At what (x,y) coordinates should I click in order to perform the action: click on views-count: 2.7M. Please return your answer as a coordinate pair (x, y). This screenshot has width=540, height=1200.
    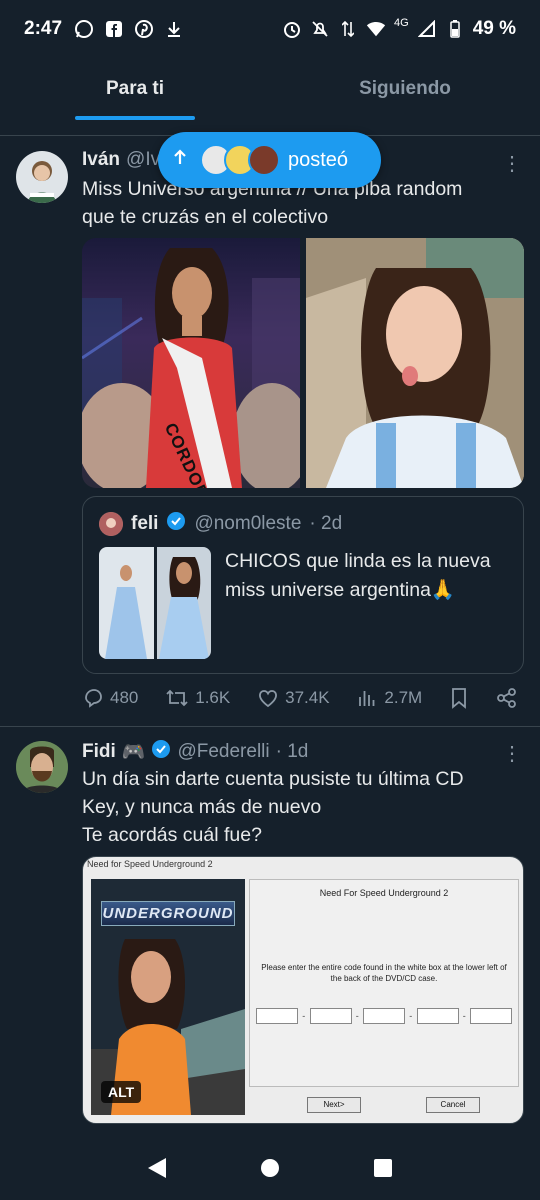
    Looking at the image, I should click on (403, 697).